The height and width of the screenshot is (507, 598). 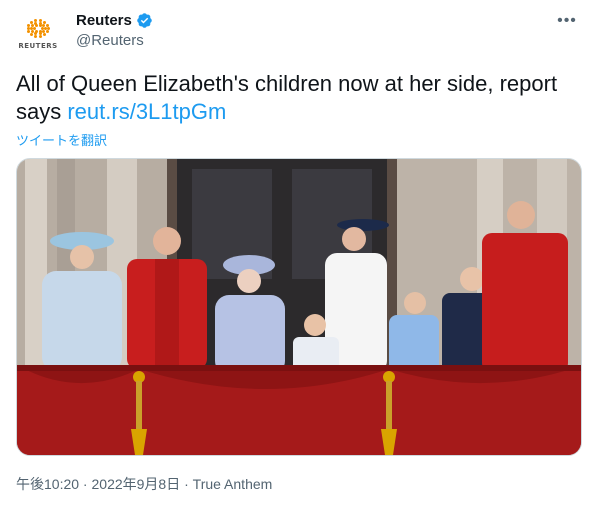 What do you see at coordinates (136, 484) in the screenshot?
I see `tweet-date: 2022年9月8日` at bounding box center [136, 484].